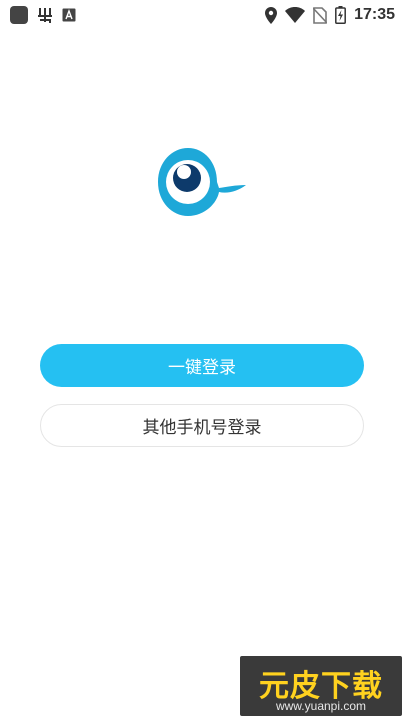 This screenshot has height=720, width=405. Describe the element at coordinates (295, 15) in the screenshot. I see `wifi-icon` at that location.